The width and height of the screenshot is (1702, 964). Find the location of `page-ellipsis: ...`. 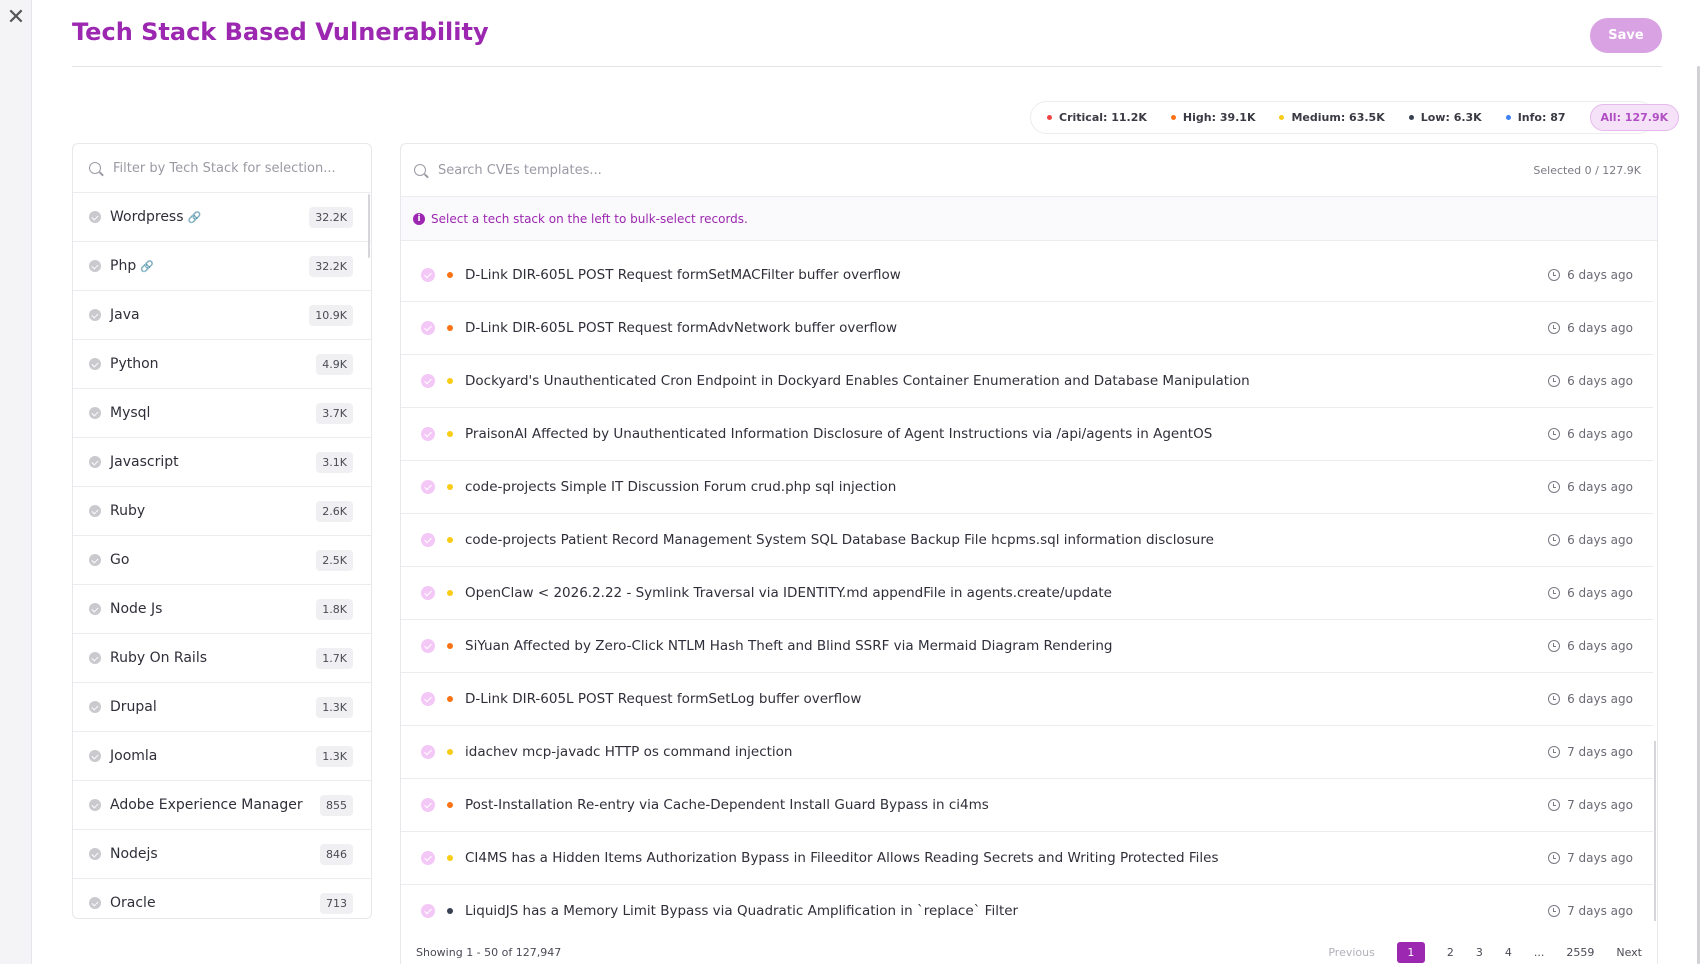

page-ellipsis: ... is located at coordinates (1539, 952).